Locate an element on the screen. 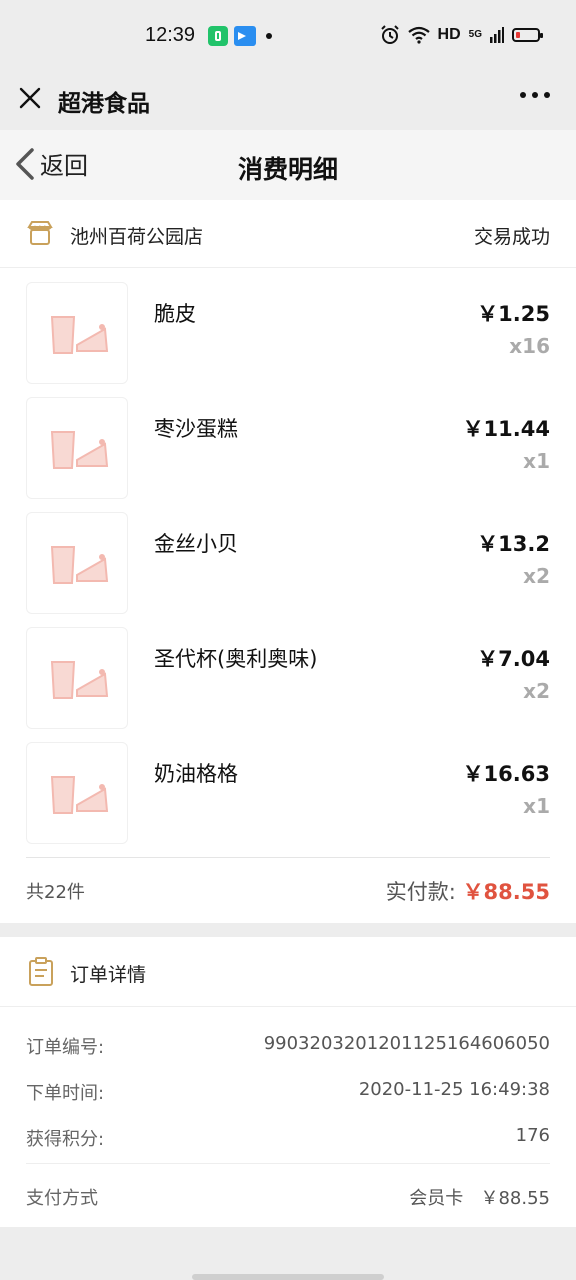  item-name: 金丝小贝 is located at coordinates (196, 544).